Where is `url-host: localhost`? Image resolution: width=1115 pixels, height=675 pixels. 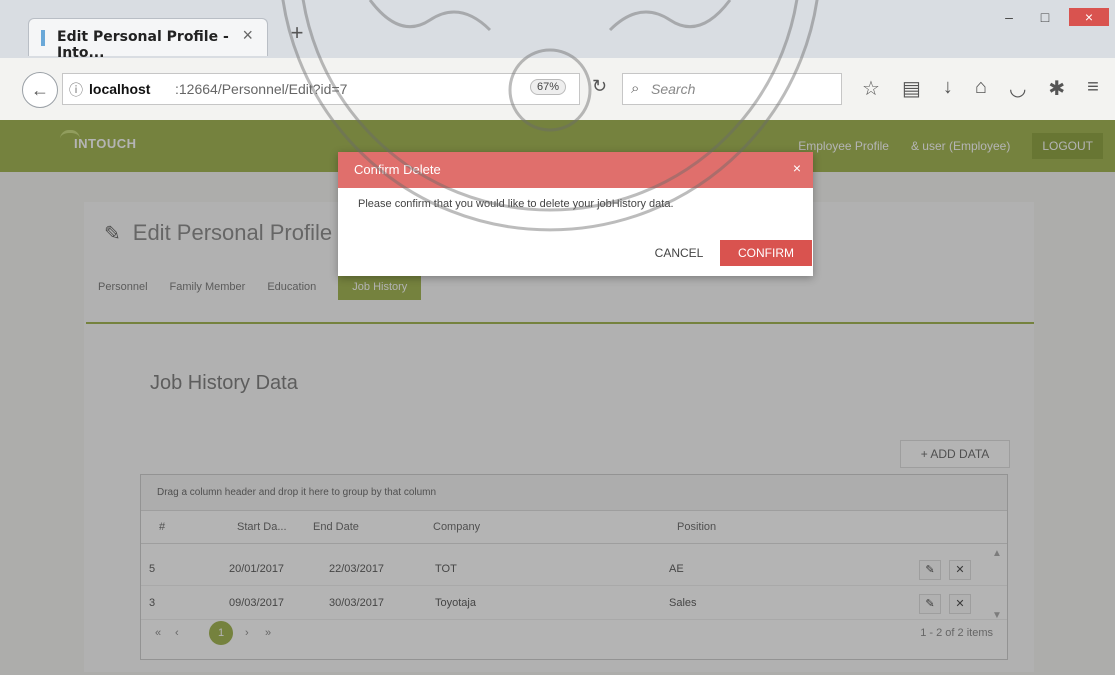
url-host: localhost is located at coordinates (120, 89).